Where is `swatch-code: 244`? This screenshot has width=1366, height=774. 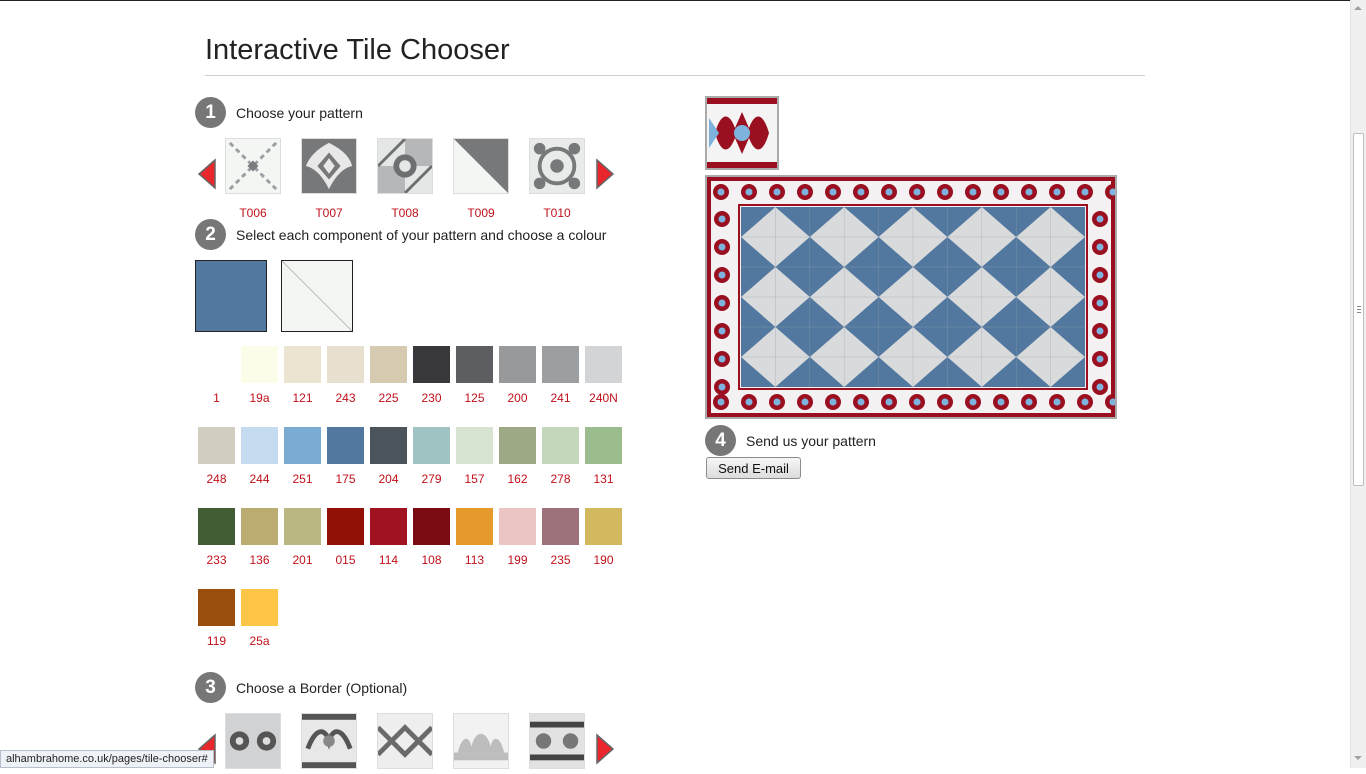
swatch-code: 244 is located at coordinates (259, 479).